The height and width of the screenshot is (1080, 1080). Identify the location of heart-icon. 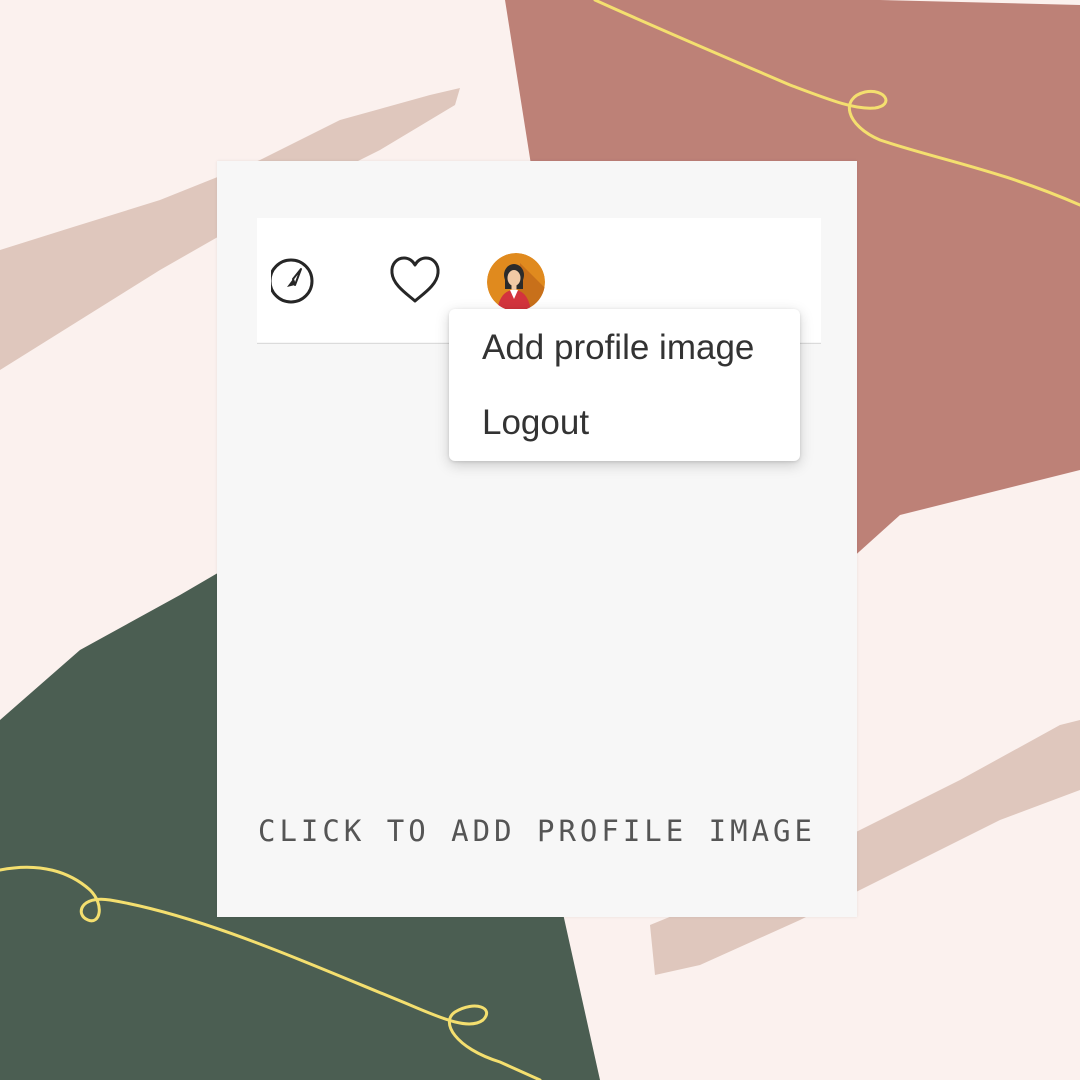
(415, 280).